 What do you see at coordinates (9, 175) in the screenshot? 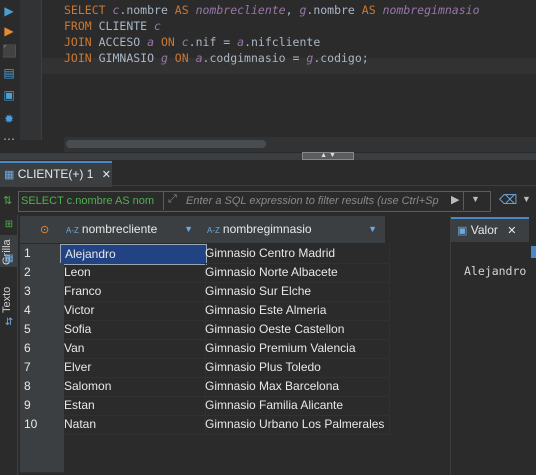
I see `table-icon: ▦` at bounding box center [9, 175].